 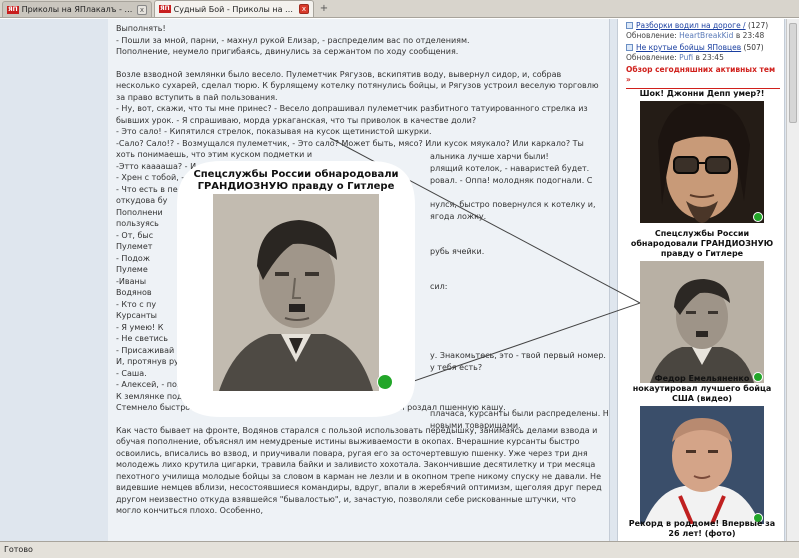 I want to click on new-tab-button: +, so click(x=324, y=10).